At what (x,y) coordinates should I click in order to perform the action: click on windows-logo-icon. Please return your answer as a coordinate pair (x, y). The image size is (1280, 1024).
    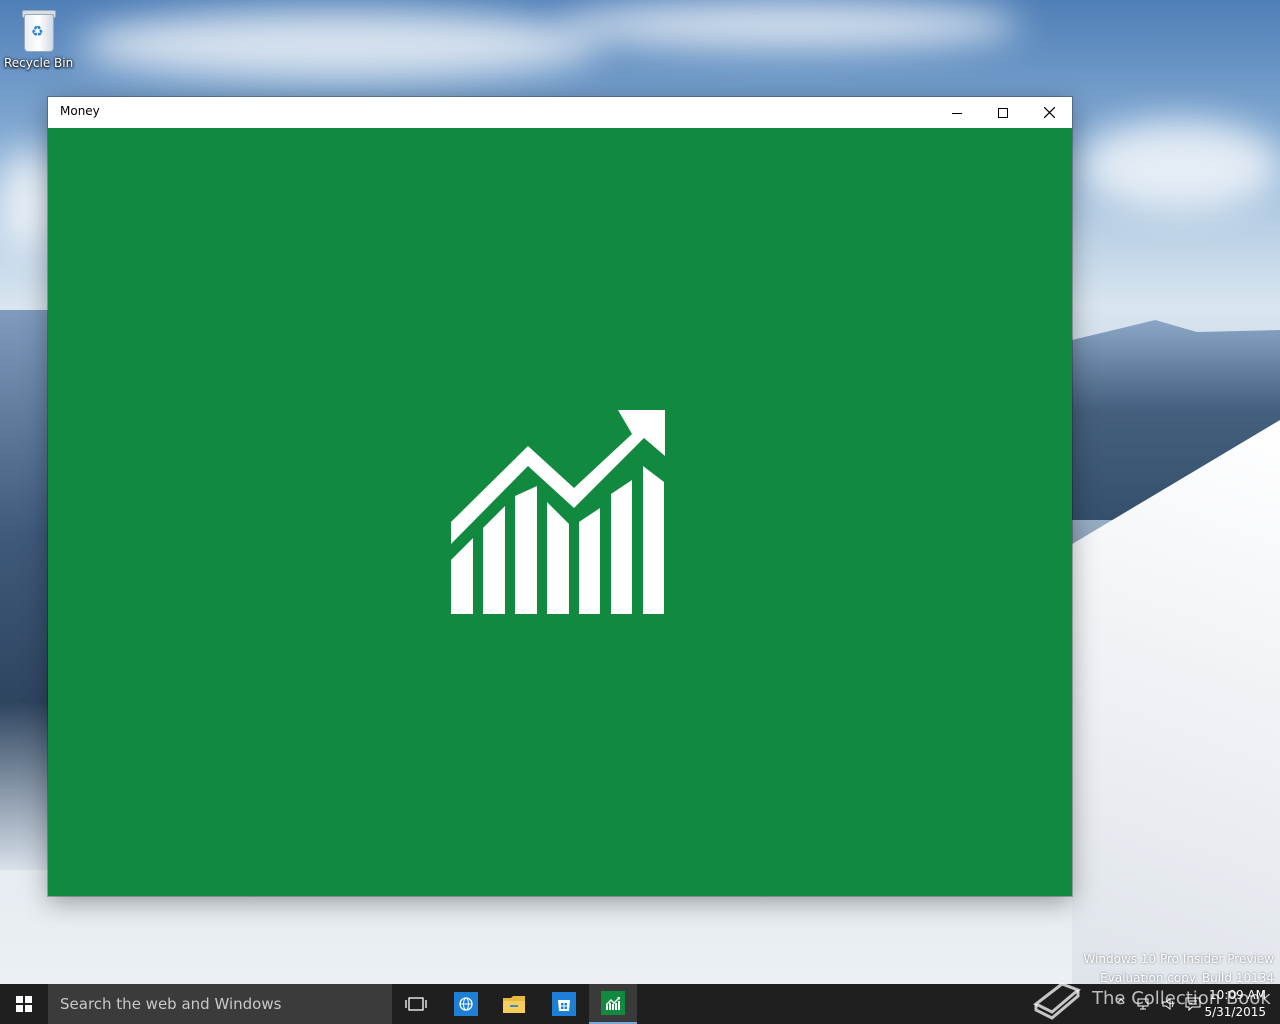
    Looking at the image, I should click on (24, 1004).